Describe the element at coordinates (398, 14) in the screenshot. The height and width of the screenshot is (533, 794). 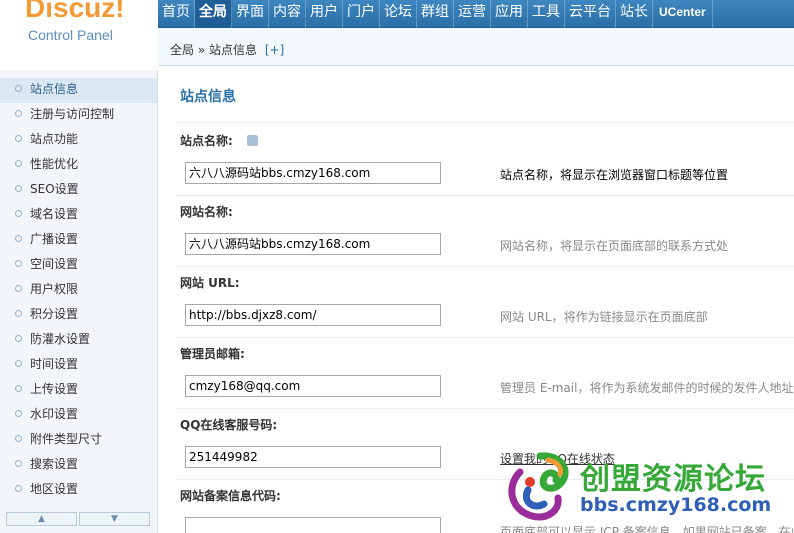
I see `nav-forum: 论坛` at that location.